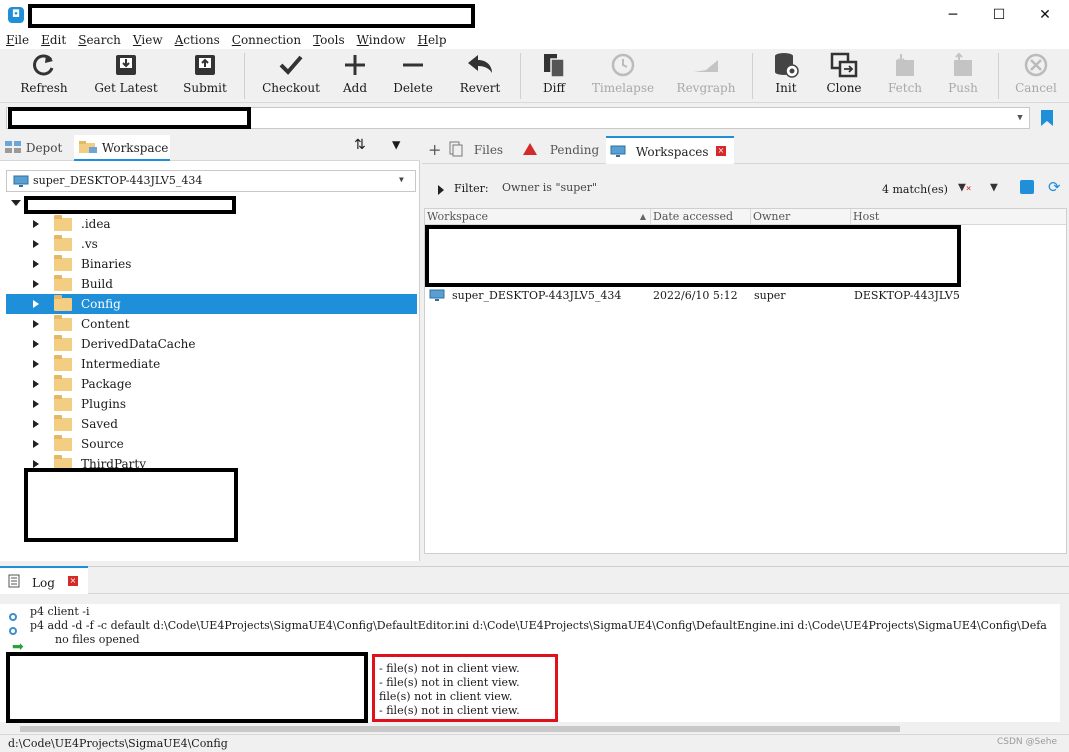 This screenshot has width=1069, height=752. What do you see at coordinates (844, 76) in the screenshot?
I see `clone-button: Clone` at bounding box center [844, 76].